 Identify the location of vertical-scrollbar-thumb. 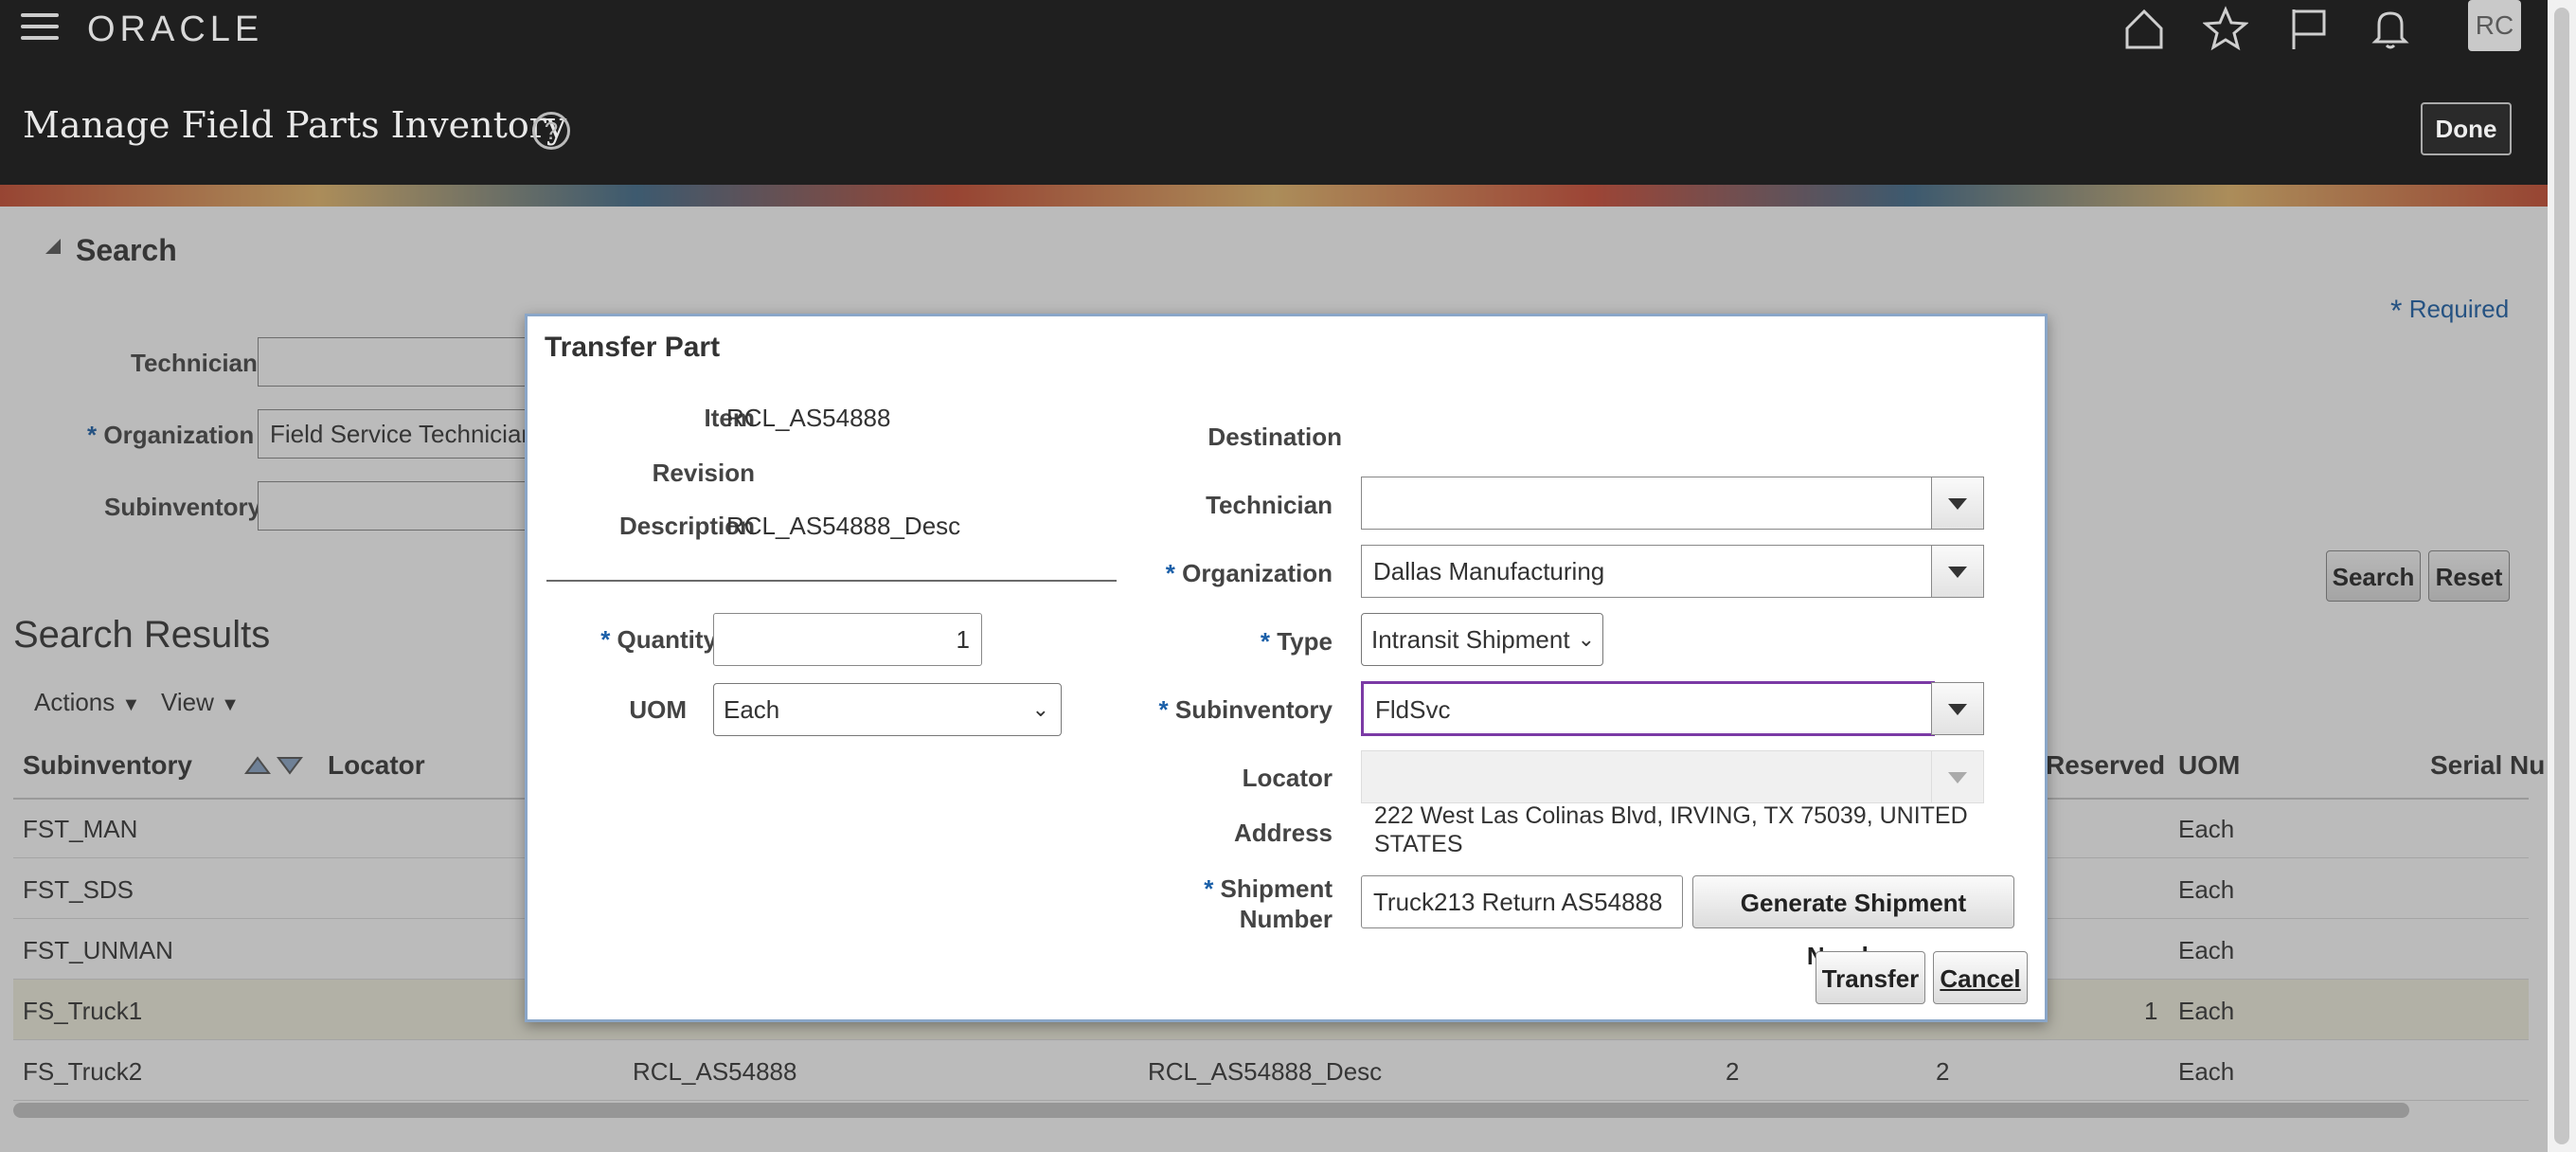
(2561, 576).